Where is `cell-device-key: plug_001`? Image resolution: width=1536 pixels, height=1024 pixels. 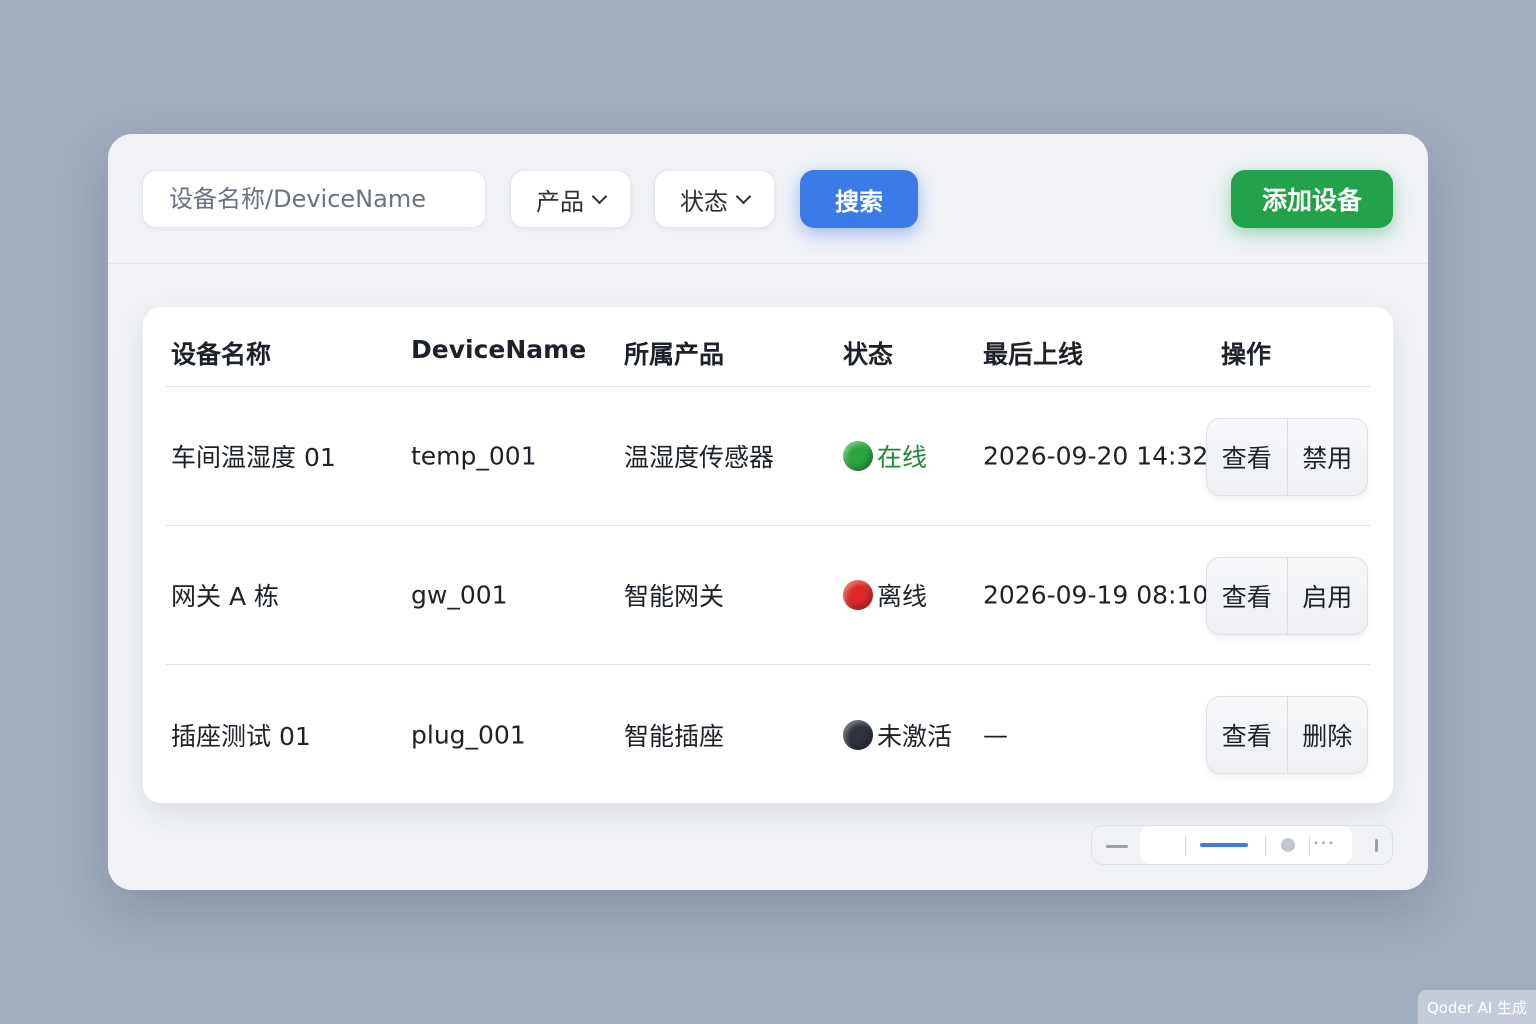
cell-device-key: plug_001 is located at coordinates (468, 734).